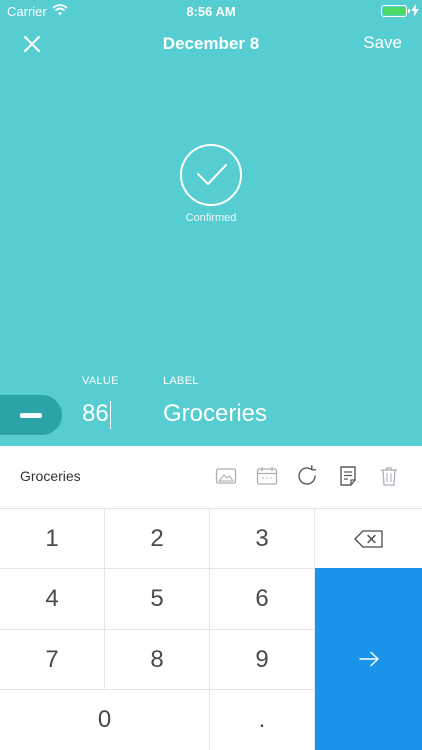  I want to click on sign-toggle-button, so click(31, 415).